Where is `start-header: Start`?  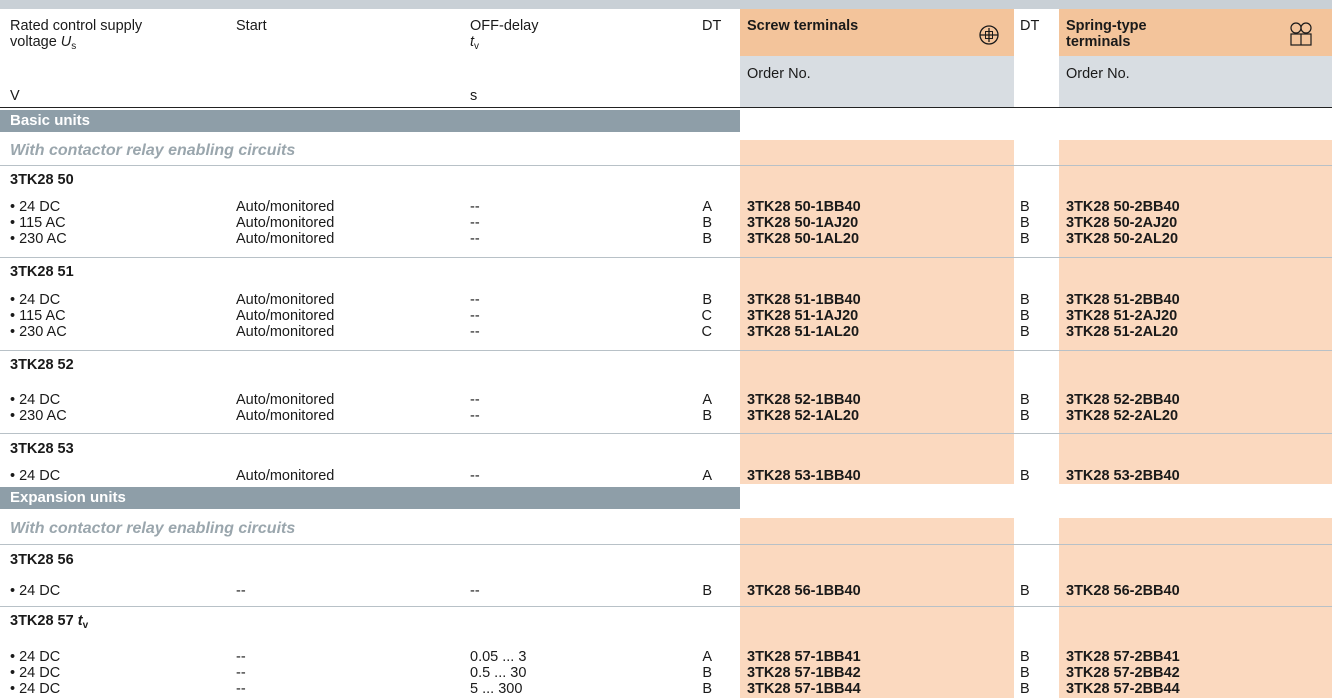 start-header: Start is located at coordinates (251, 26).